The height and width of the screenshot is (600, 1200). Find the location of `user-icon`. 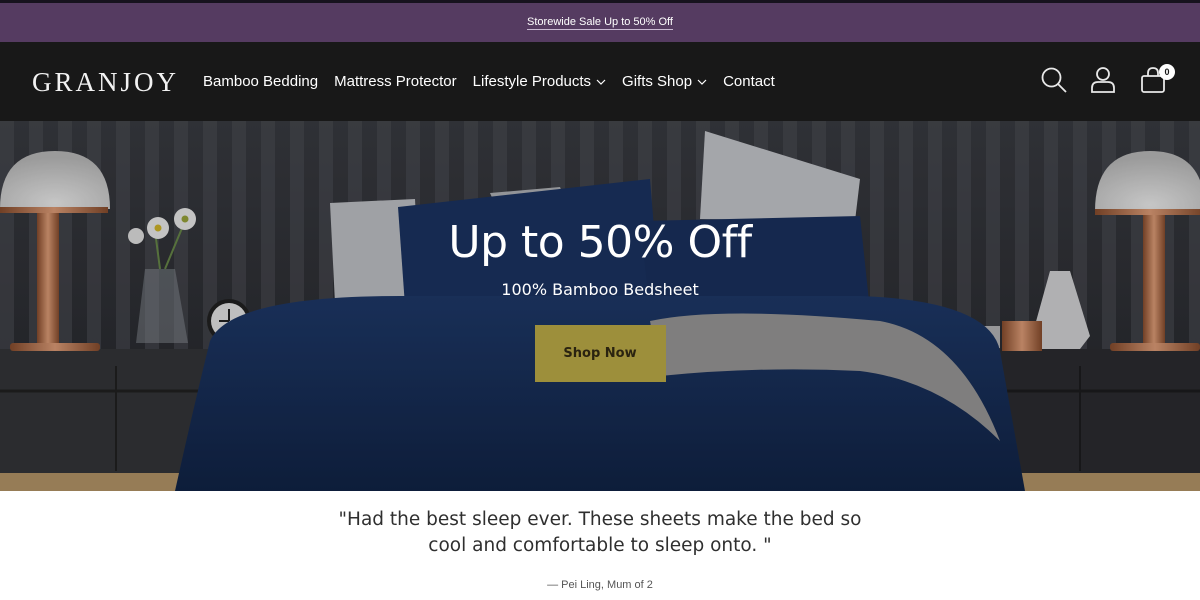

user-icon is located at coordinates (1103, 80).